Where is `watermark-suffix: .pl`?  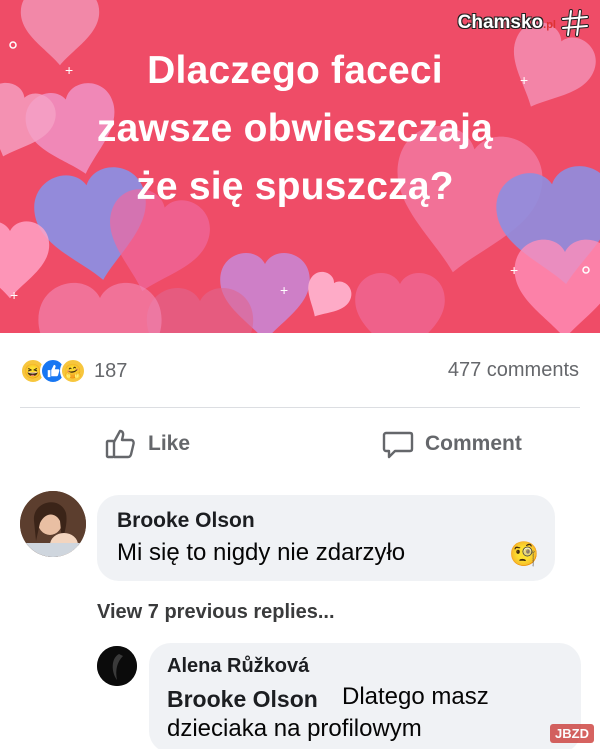 watermark-suffix: .pl is located at coordinates (549, 25).